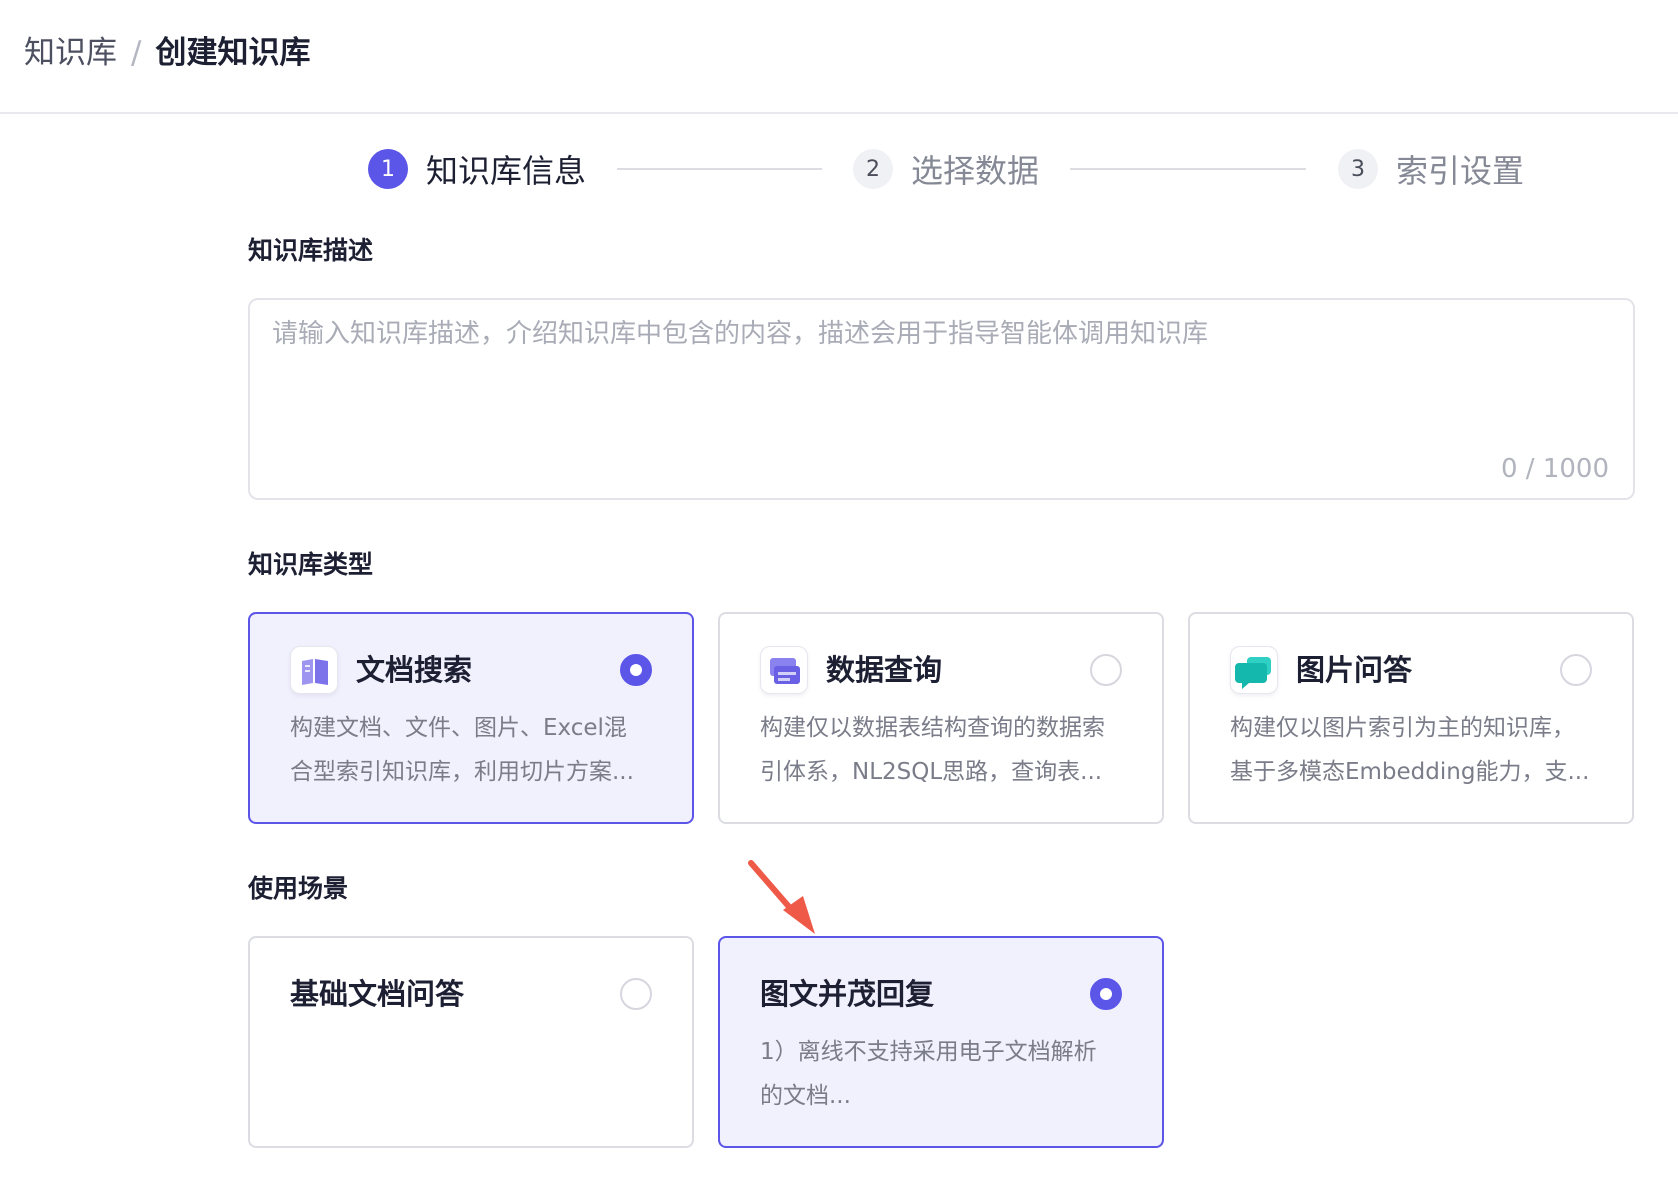  Describe the element at coordinates (70, 53) in the screenshot. I see `breadcrumb-knowledge-base-link: 知识库` at that location.